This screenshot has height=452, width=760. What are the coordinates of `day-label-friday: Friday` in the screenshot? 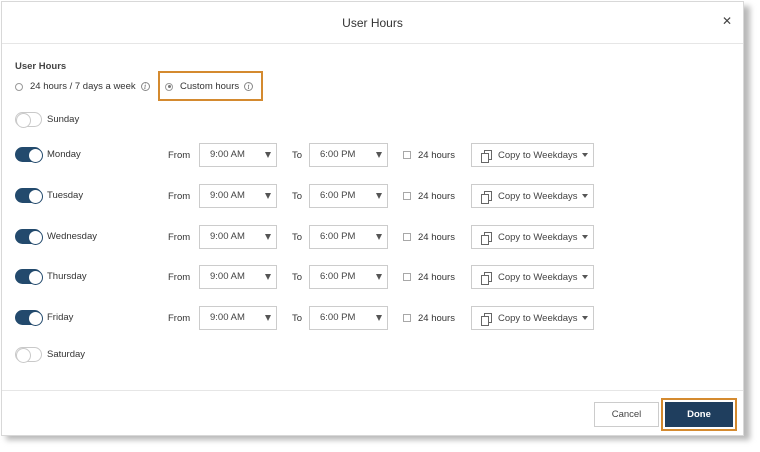 It's located at (60, 317).